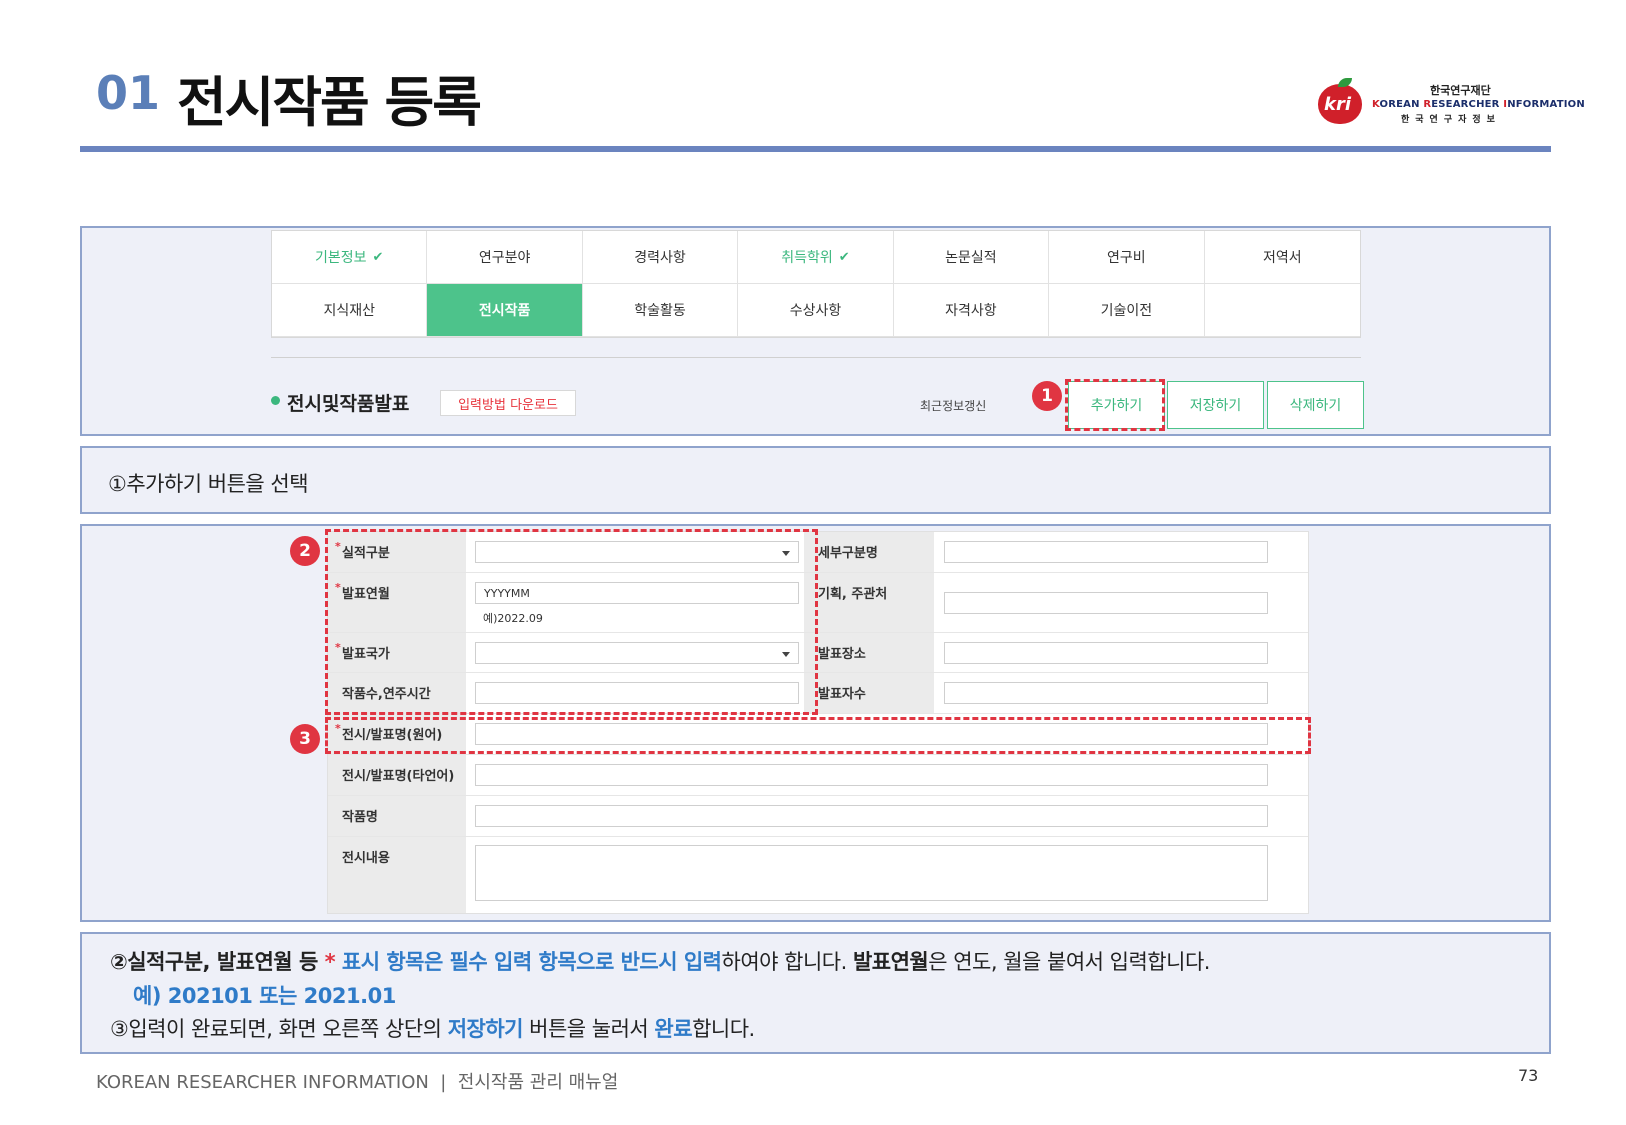 The width and height of the screenshot is (1626, 1125). Describe the element at coordinates (1115, 405) in the screenshot. I see `highlight-add-button` at that location.